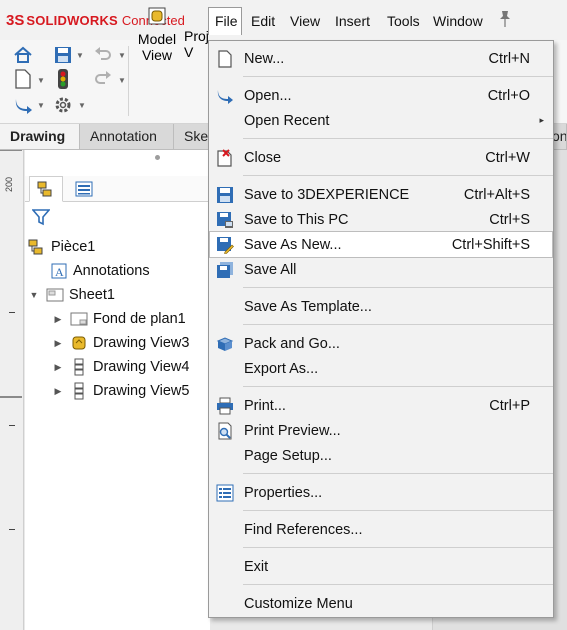 The image size is (567, 630). I want to click on menu-window: Window, so click(458, 21).